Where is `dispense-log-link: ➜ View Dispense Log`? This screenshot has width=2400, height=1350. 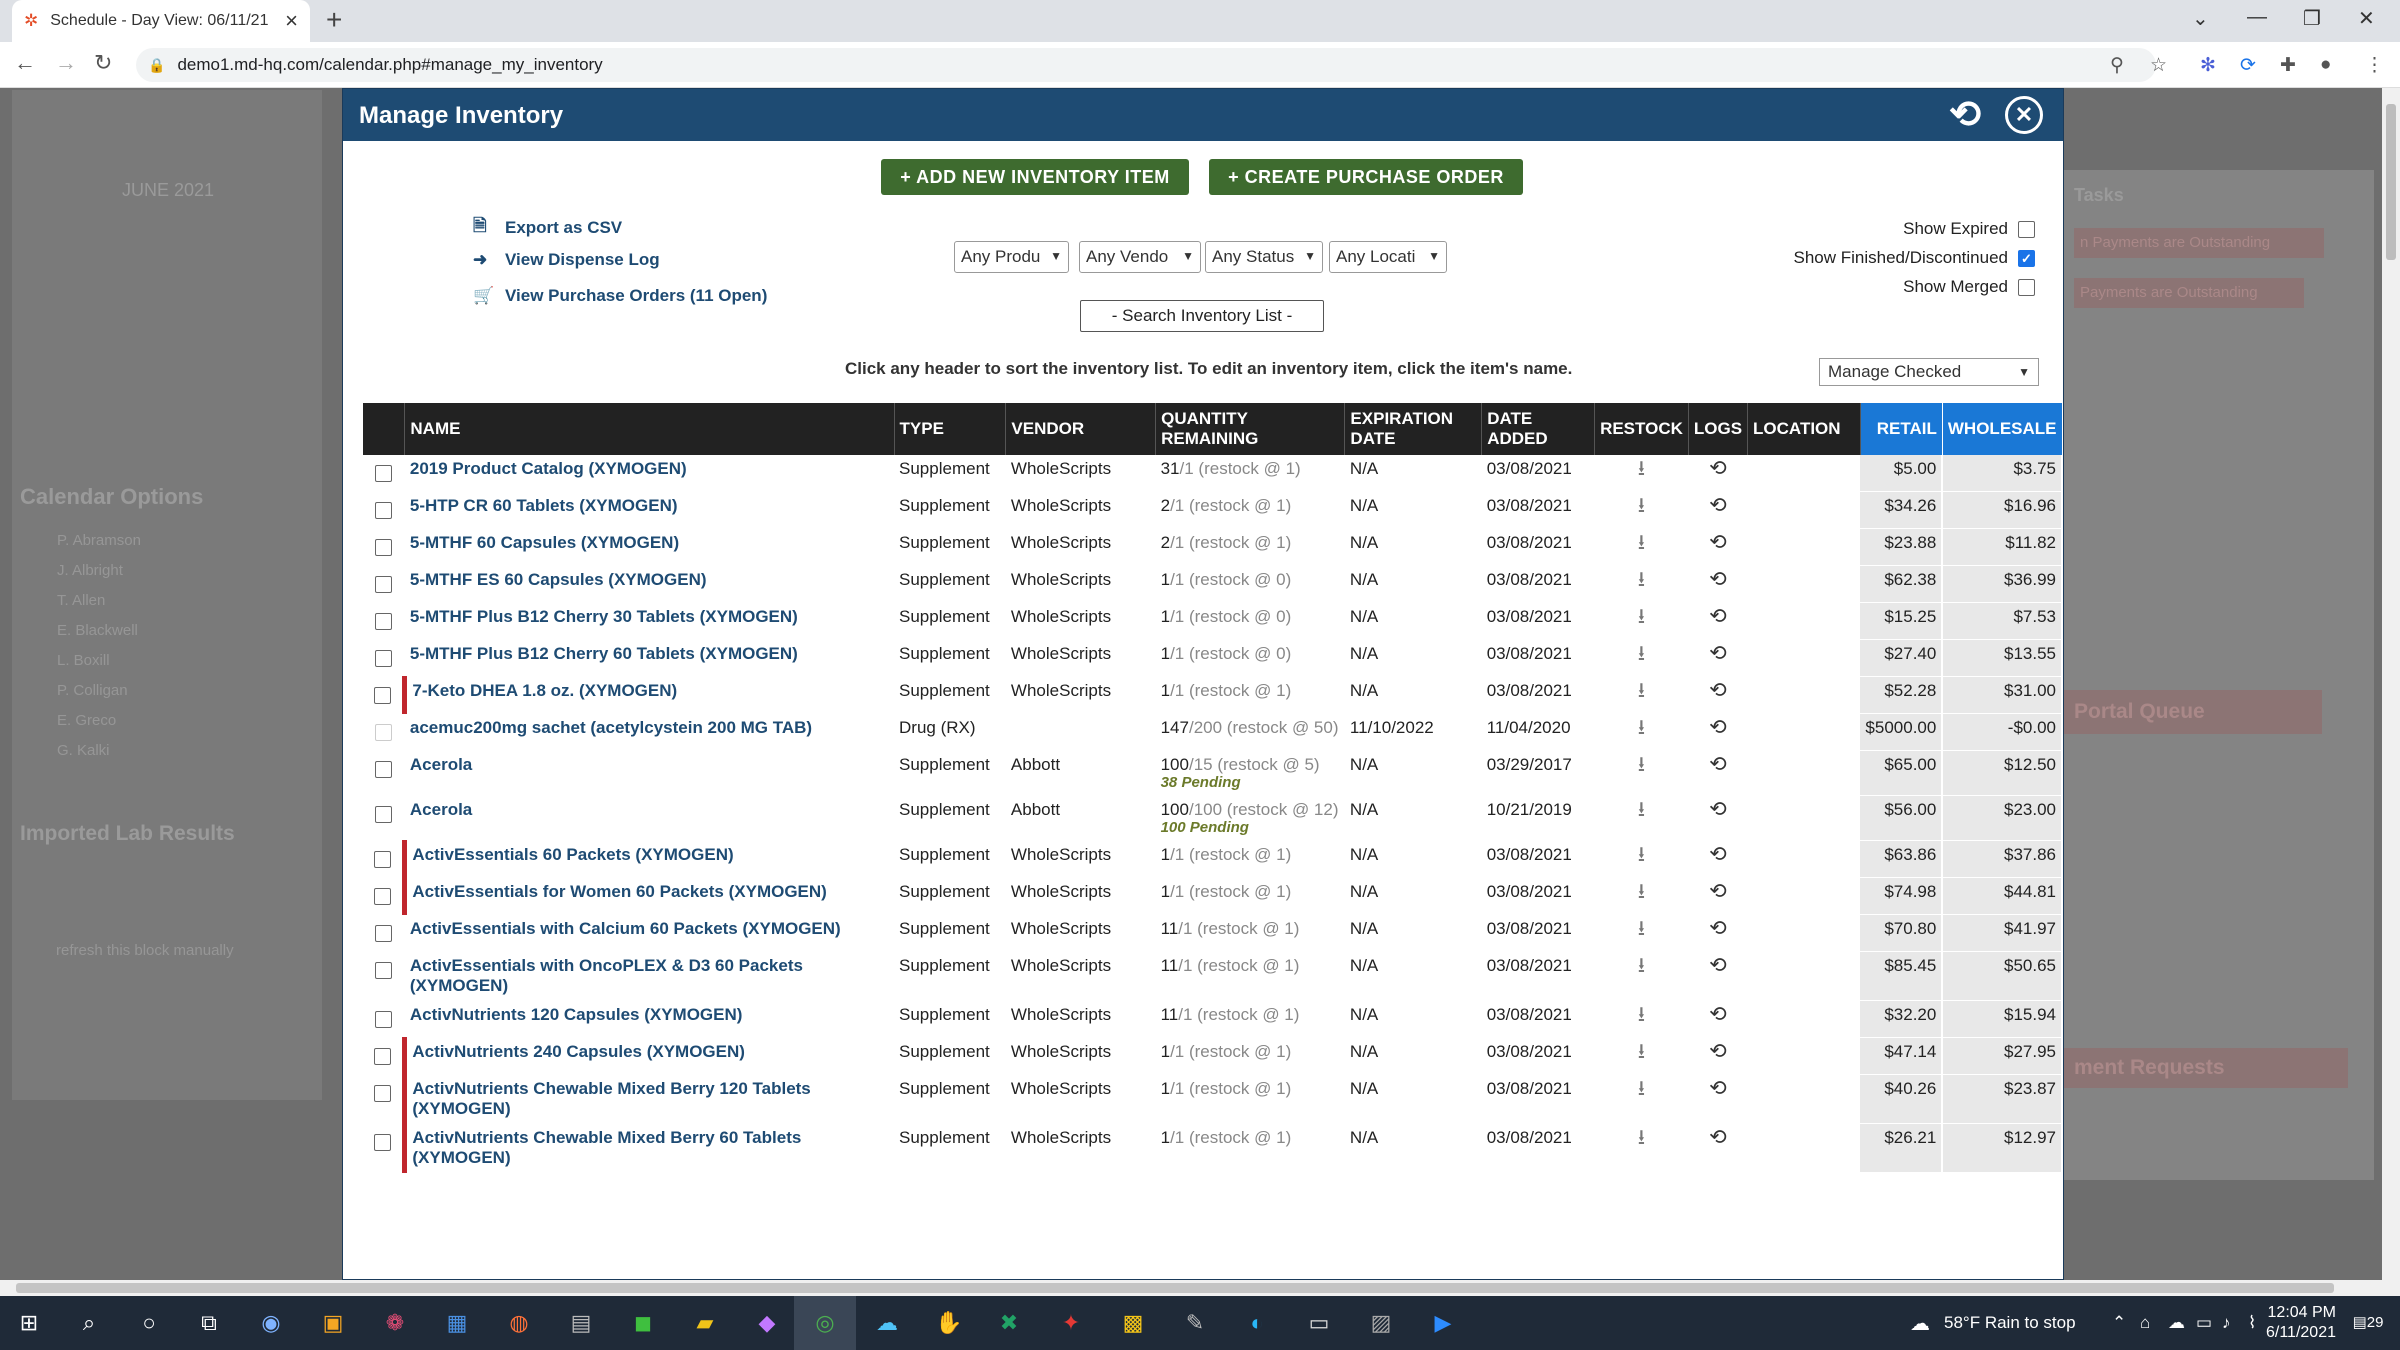 dispense-log-link: ➜ View Dispense Log is located at coordinates (566, 260).